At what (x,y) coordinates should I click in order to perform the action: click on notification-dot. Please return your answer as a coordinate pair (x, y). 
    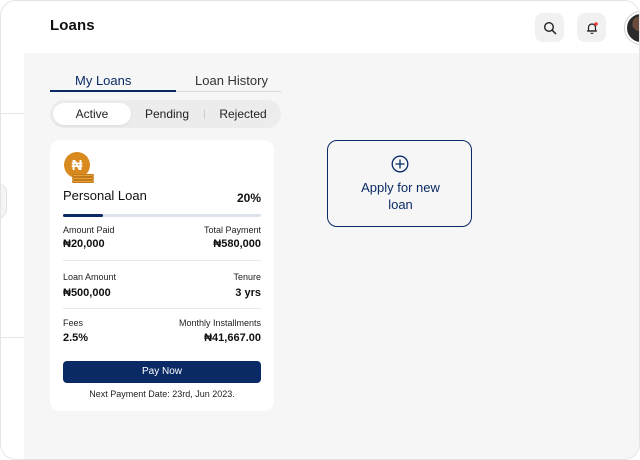
    Looking at the image, I should click on (595, 23).